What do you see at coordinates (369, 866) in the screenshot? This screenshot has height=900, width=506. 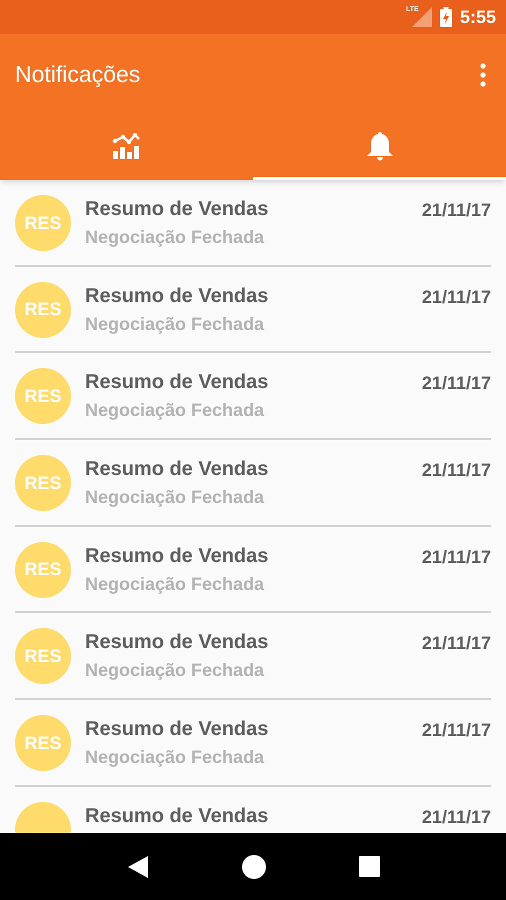 I see `recents-icon` at bounding box center [369, 866].